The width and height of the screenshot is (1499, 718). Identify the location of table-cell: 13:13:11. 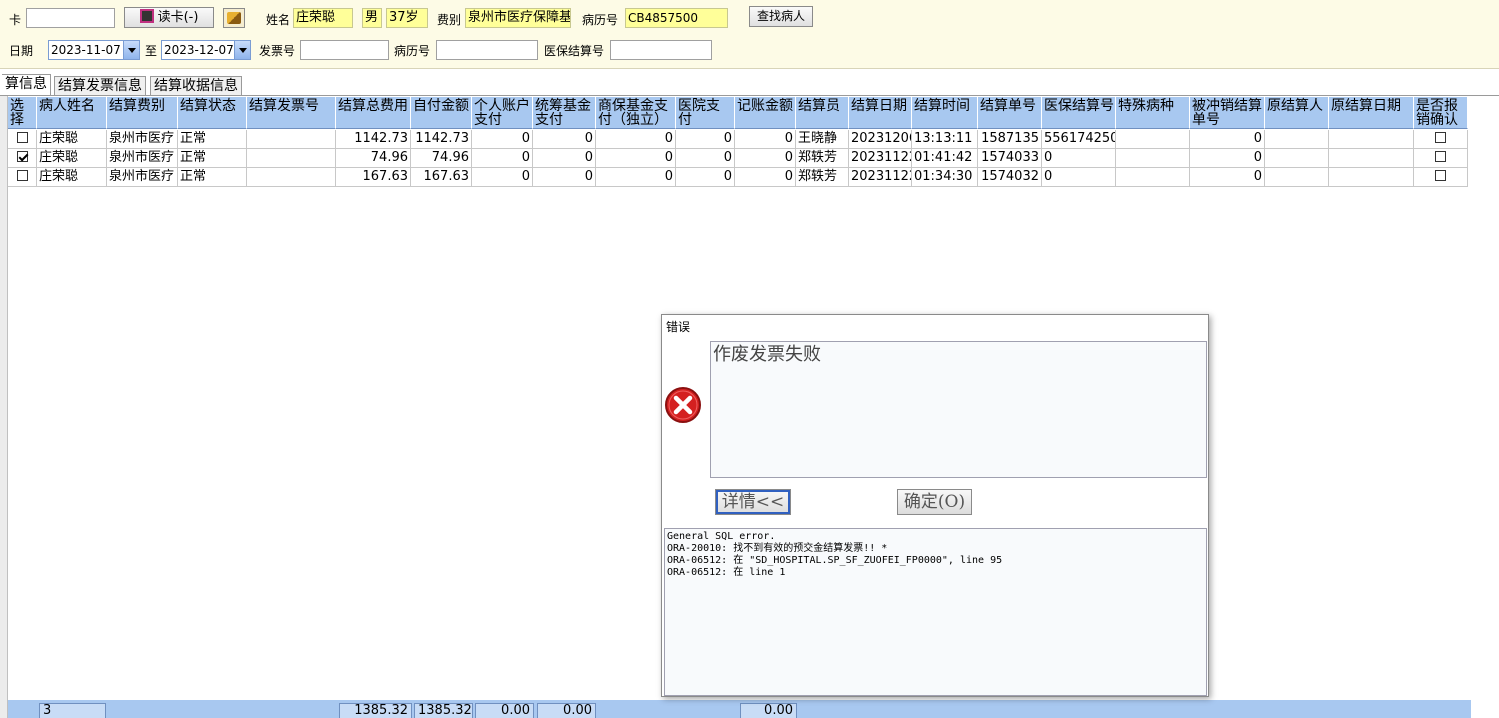
(945, 139).